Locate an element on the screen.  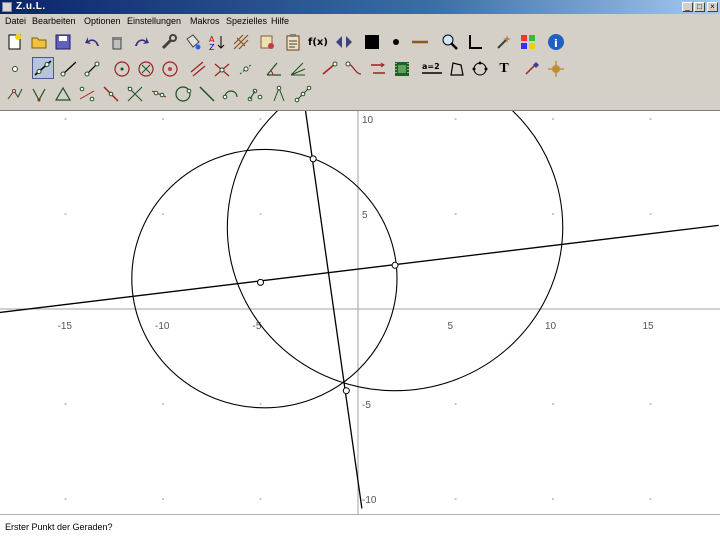
locus-icon is located at coordinates (15, 94).